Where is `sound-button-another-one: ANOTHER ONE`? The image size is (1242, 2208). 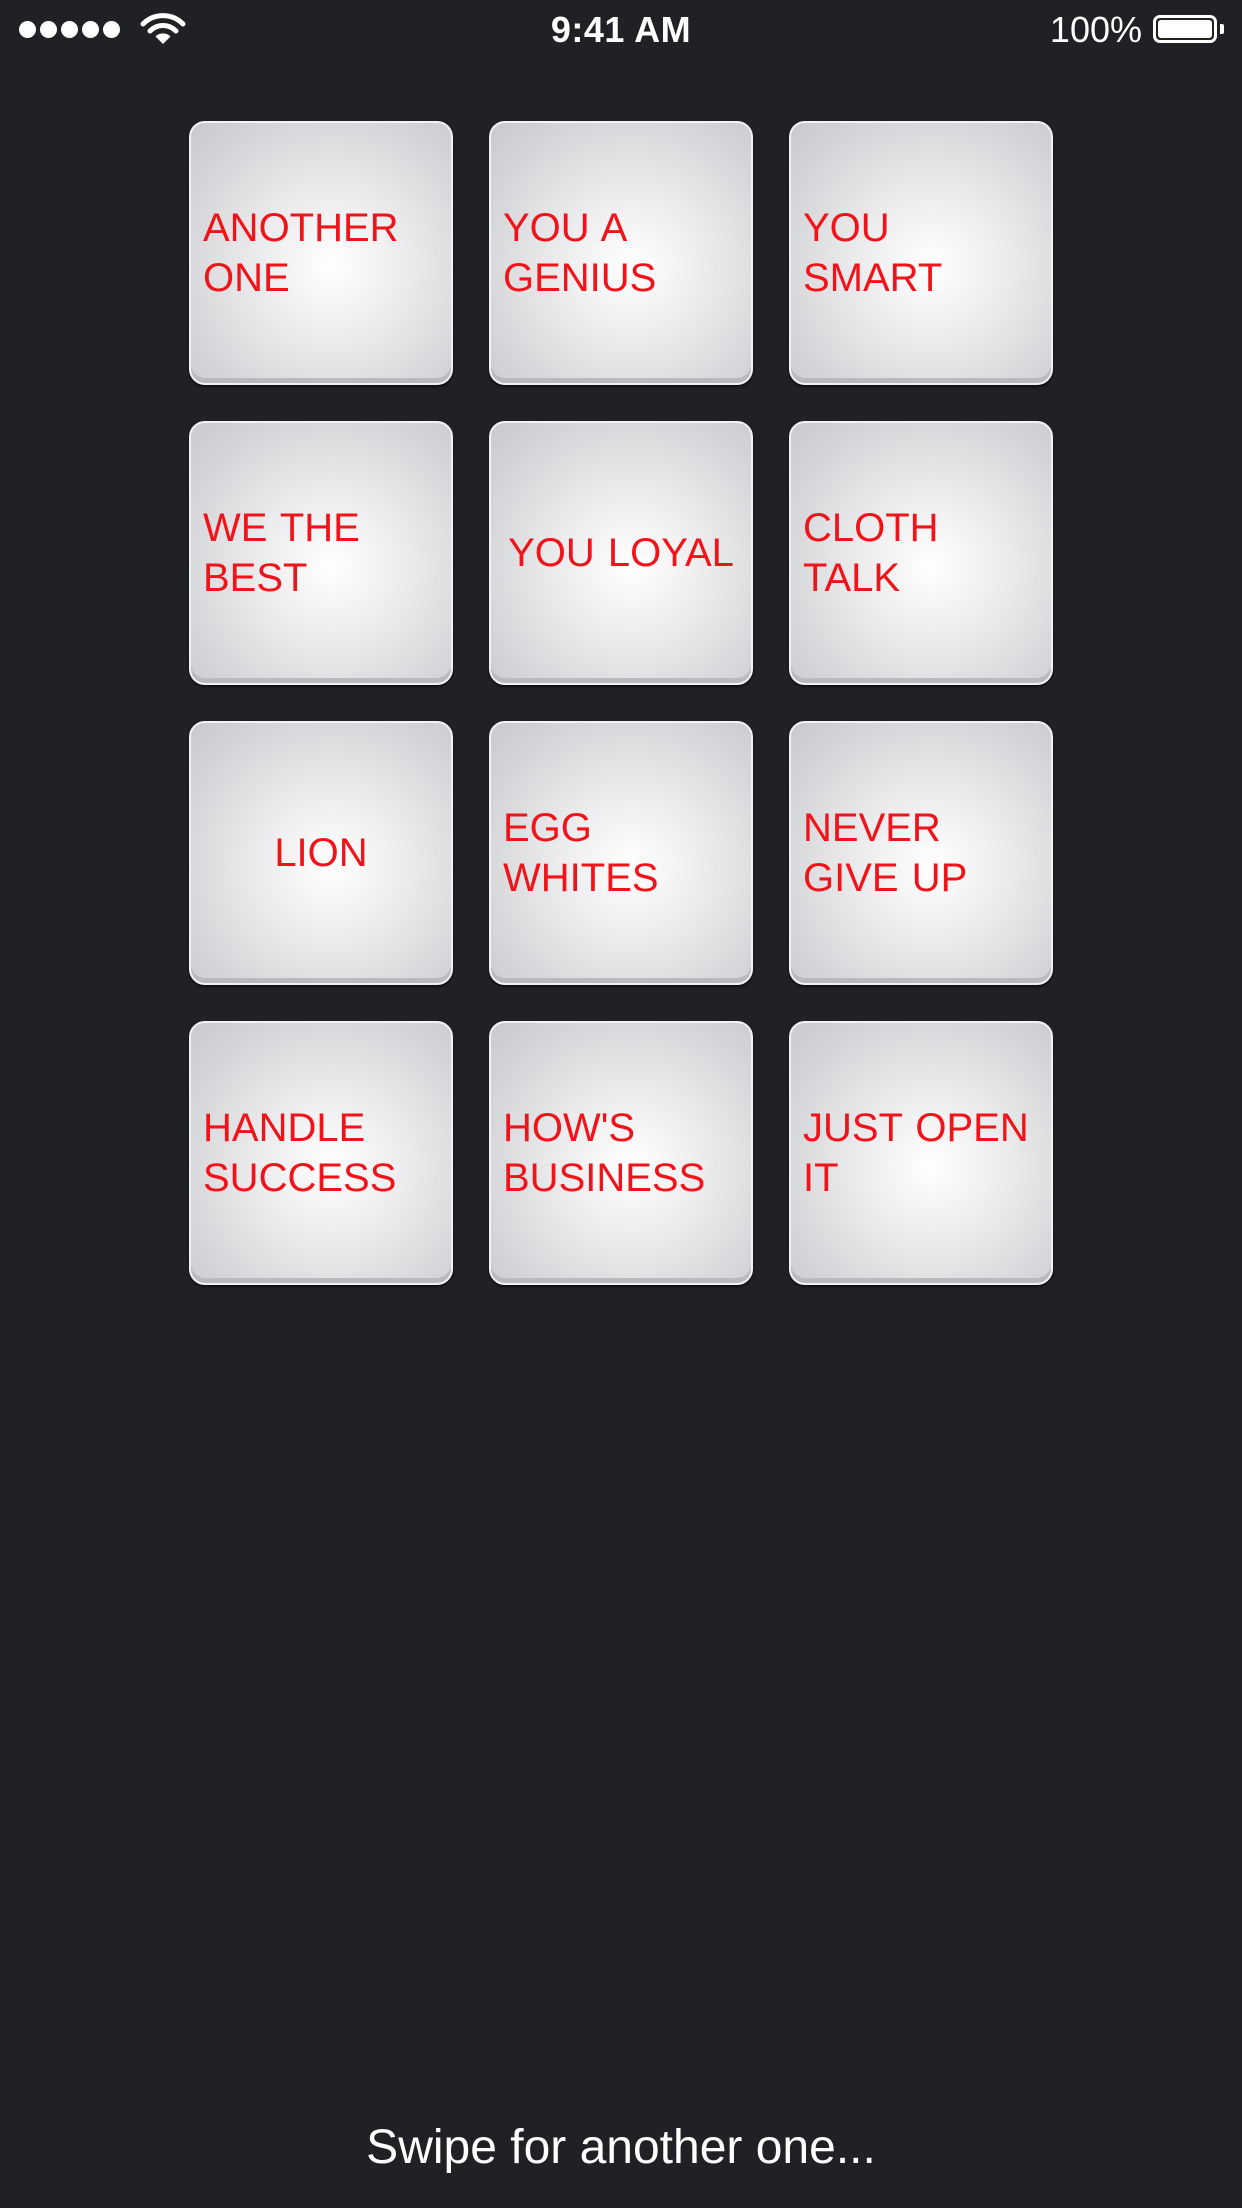 sound-button-another-one: ANOTHER ONE is located at coordinates (321, 253).